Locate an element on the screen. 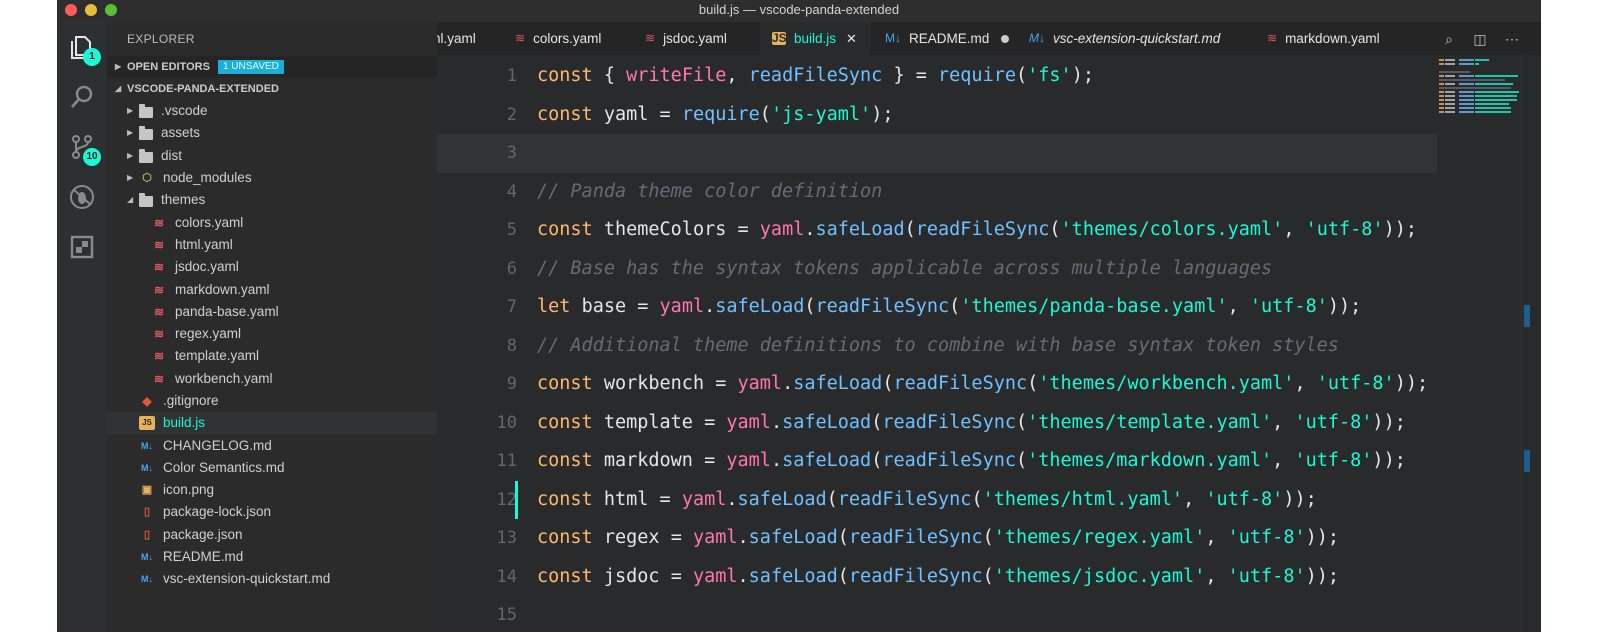 The height and width of the screenshot is (632, 1600). close-icon: ✕ is located at coordinates (851, 38).